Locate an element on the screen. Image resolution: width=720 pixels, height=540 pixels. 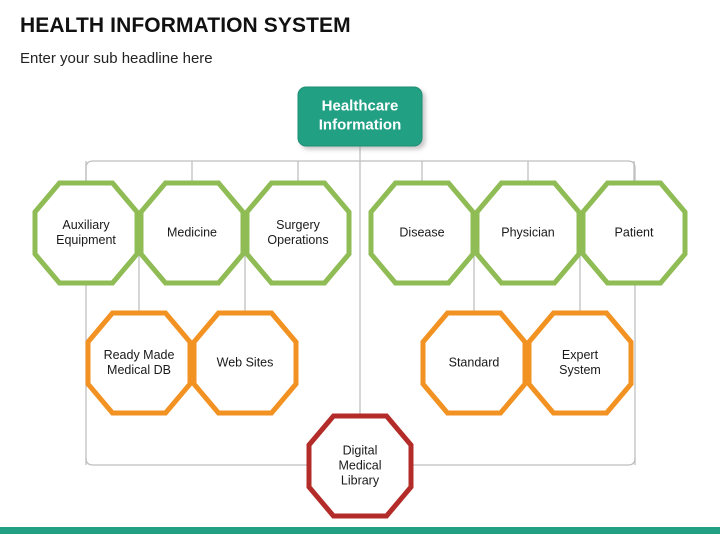
node-ready-made-medical-db: Ready MadeMedical DB is located at coordinates (139, 363).